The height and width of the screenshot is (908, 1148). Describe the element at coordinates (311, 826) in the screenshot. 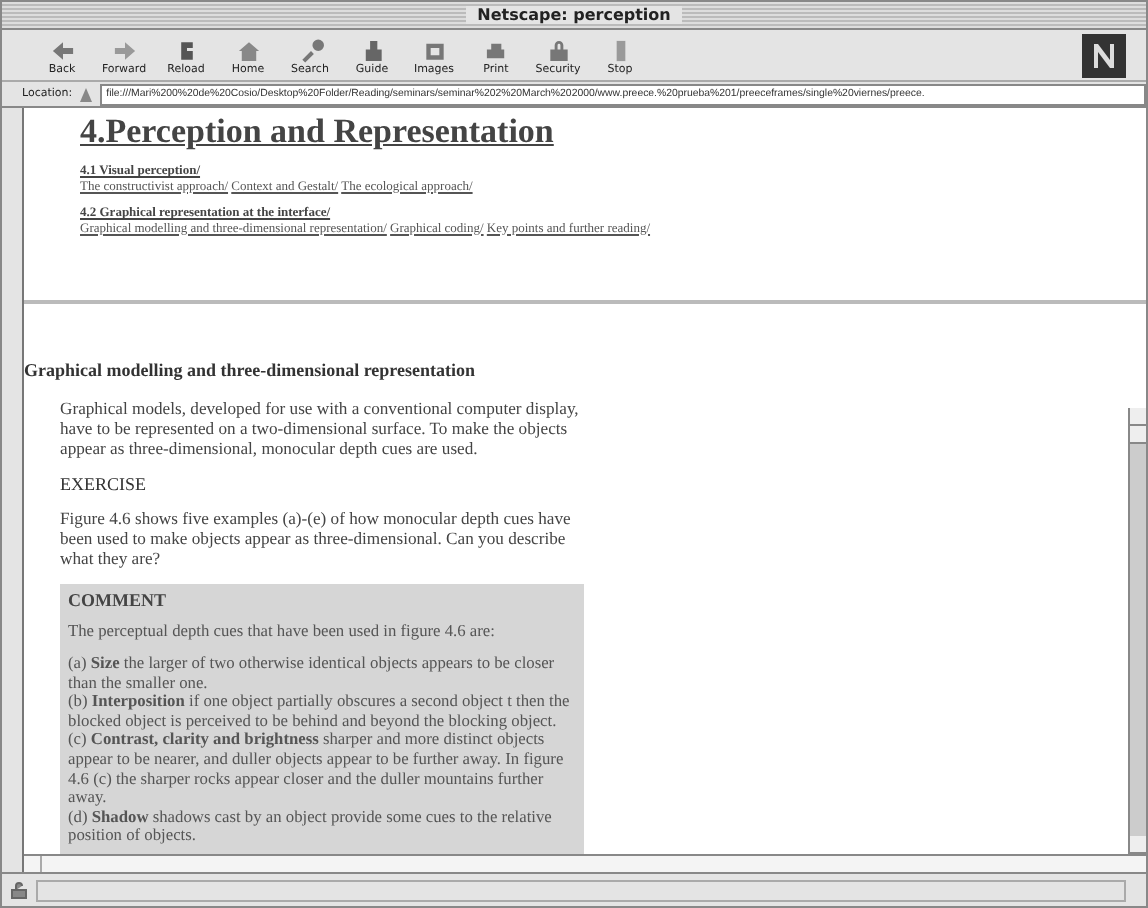

I see `depth-cue-item: (d) Shadow shadows cast by an object provide some cues to the relative position of objects.` at that location.